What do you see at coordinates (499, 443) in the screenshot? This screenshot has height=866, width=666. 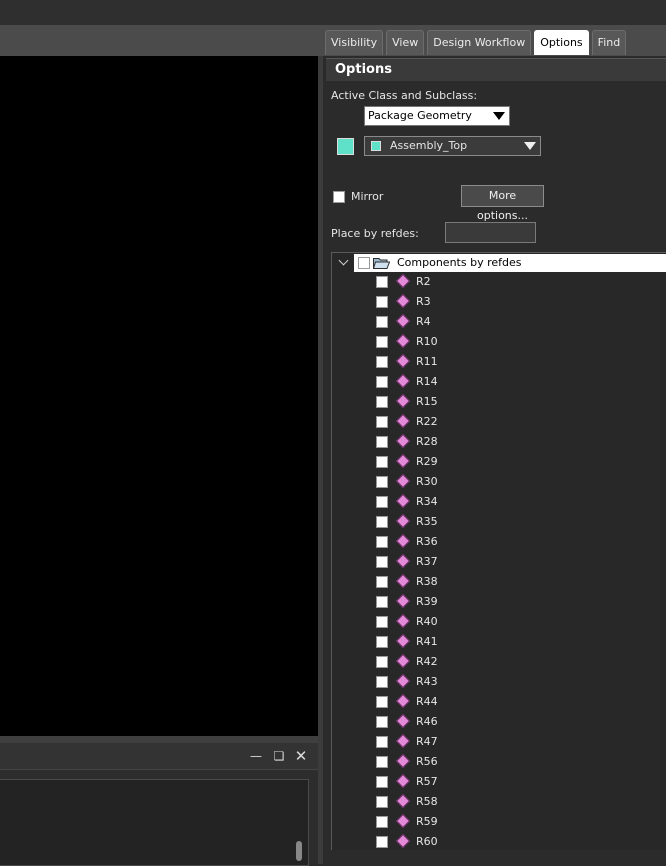 I see `tree-item: R28` at bounding box center [499, 443].